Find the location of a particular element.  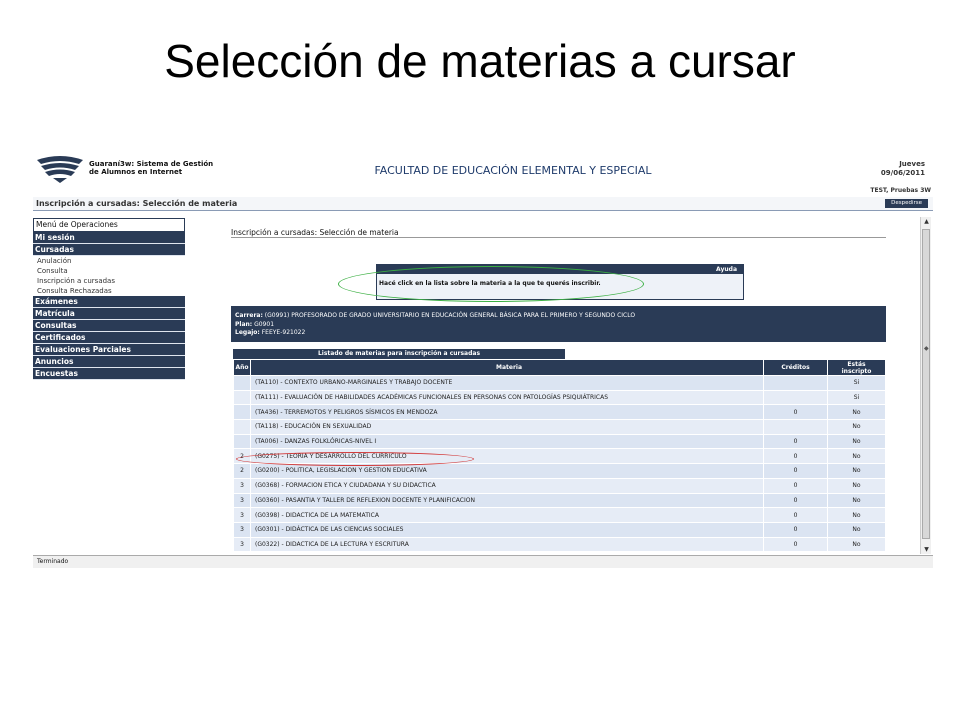

slide-title: Selección de materias a cursar is located at coordinates (480, 61).